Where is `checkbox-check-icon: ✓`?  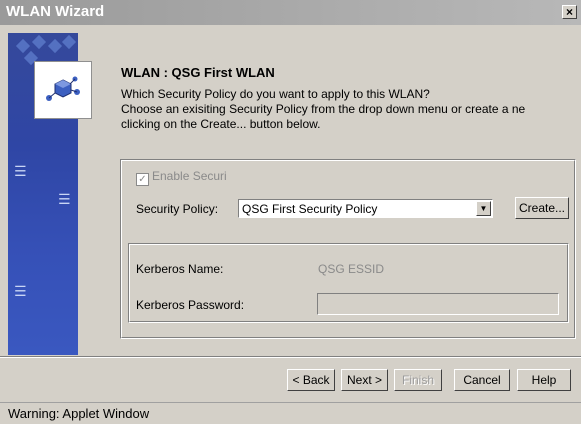
checkbox-check-icon: ✓ is located at coordinates (142, 179).